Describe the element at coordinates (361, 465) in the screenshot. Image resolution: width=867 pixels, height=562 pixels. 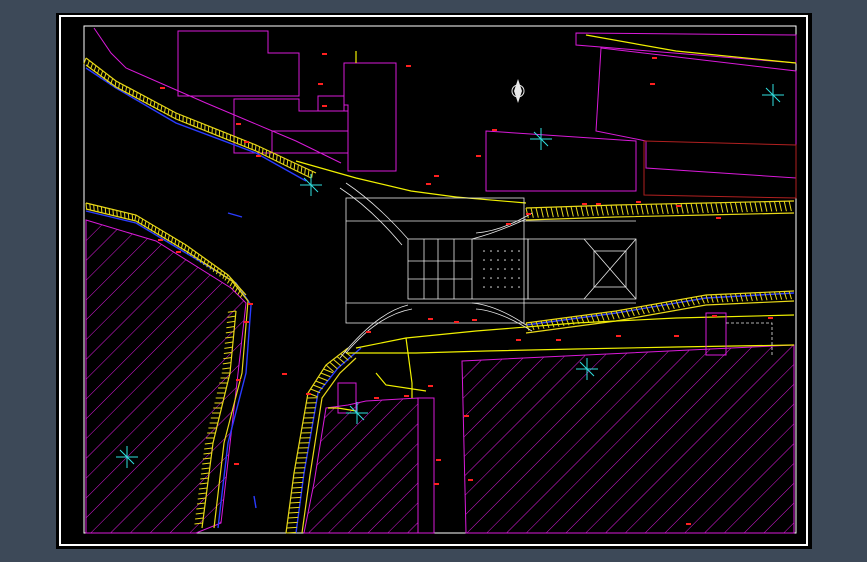
I see `hatched-parcel-south` at that location.